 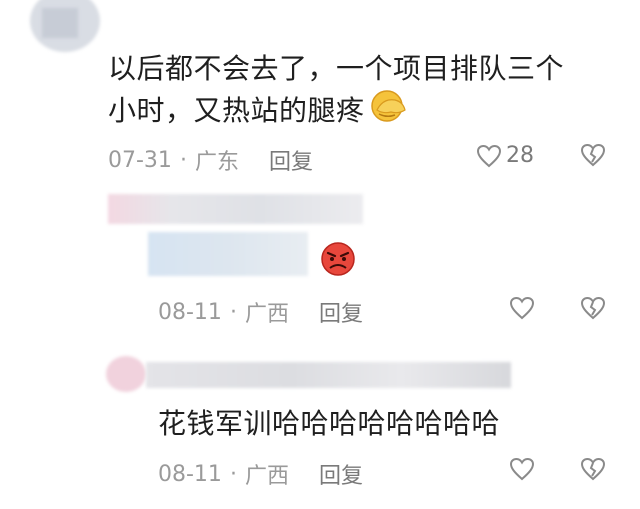 What do you see at coordinates (140, 160) in the screenshot?
I see `comment-date: 07-31` at bounding box center [140, 160].